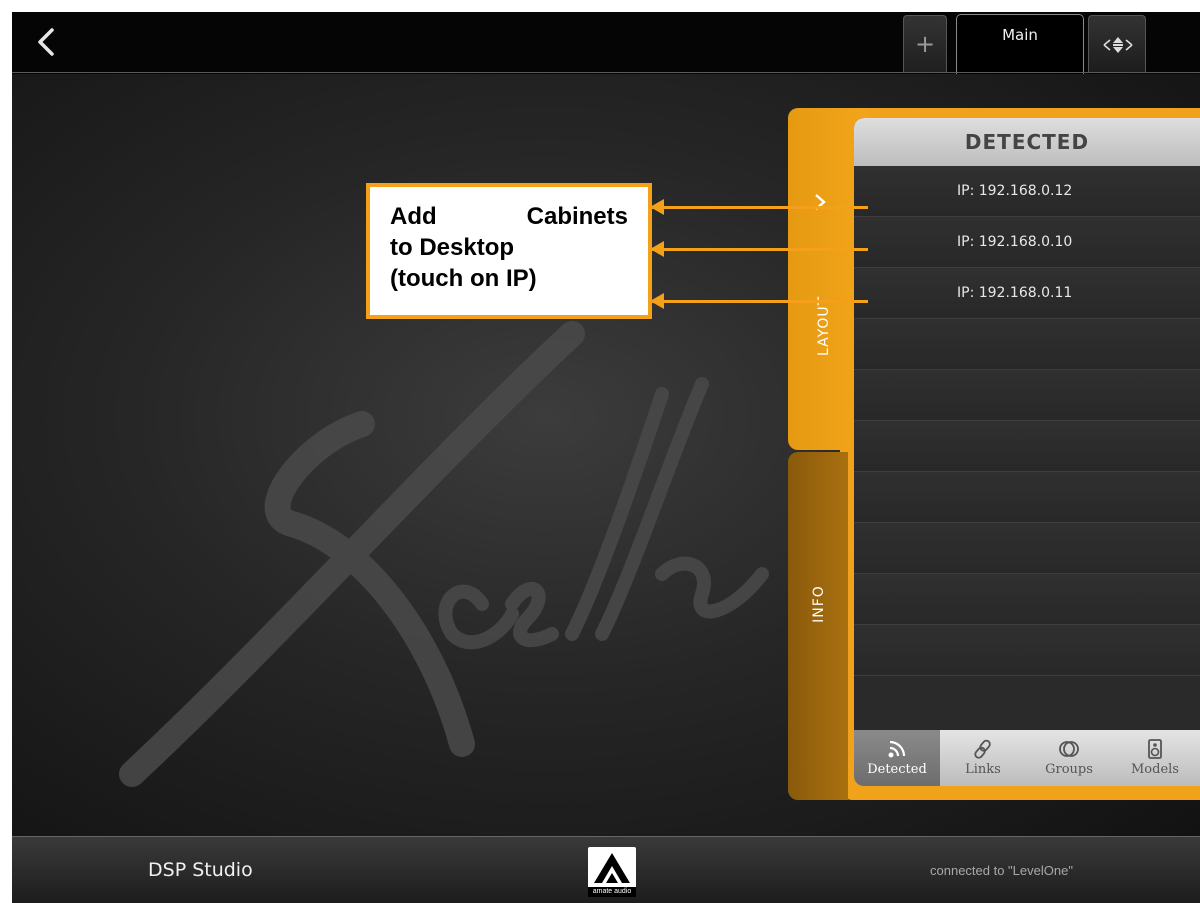  Describe the element at coordinates (606, 43) in the screenshot. I see `top-bar: + Main` at that location.